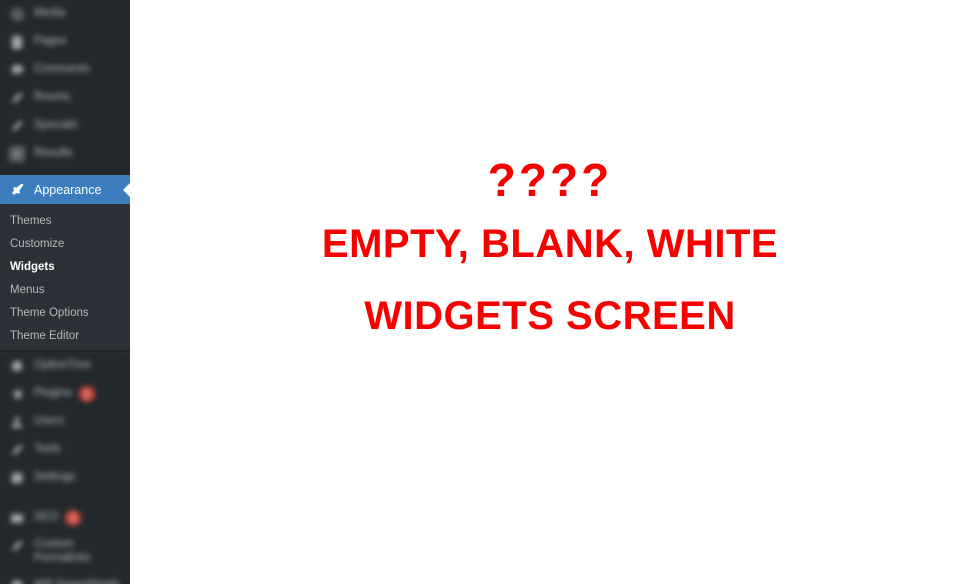  What do you see at coordinates (62, 551) in the screenshot?
I see `sidebar-item-label: Custom Permalinks` at bounding box center [62, 551].